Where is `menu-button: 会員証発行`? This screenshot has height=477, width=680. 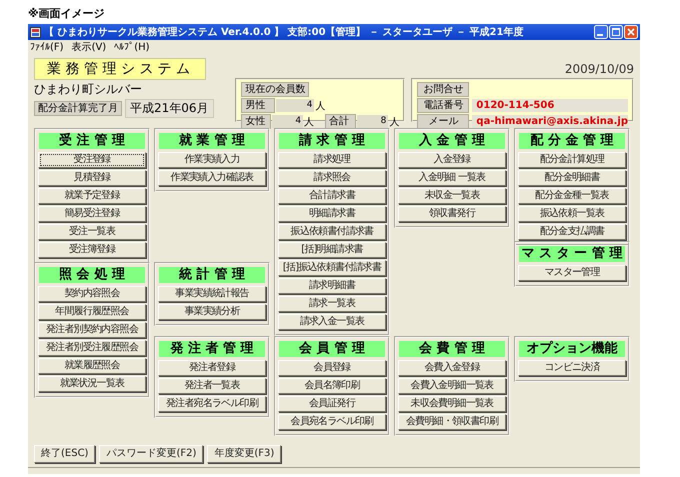
menu-button: 会員証発行 is located at coordinates (332, 404).